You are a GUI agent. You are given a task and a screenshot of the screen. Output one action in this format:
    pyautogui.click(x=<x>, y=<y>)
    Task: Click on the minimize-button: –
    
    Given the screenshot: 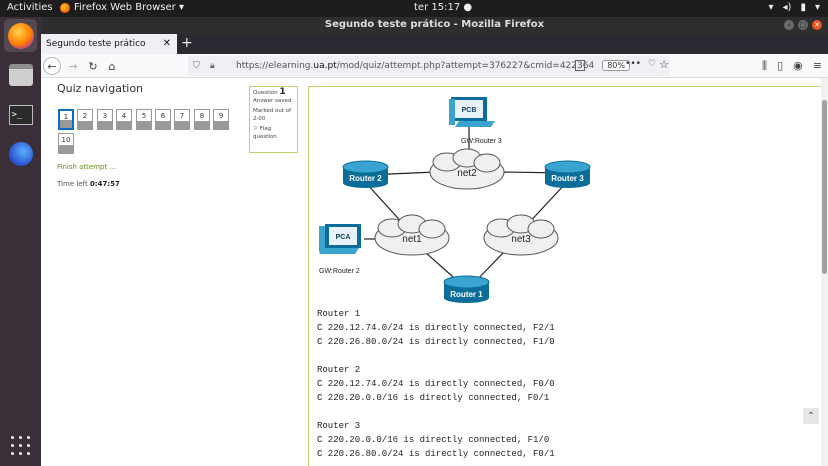 What is the action you would take?
    pyautogui.click(x=789, y=25)
    